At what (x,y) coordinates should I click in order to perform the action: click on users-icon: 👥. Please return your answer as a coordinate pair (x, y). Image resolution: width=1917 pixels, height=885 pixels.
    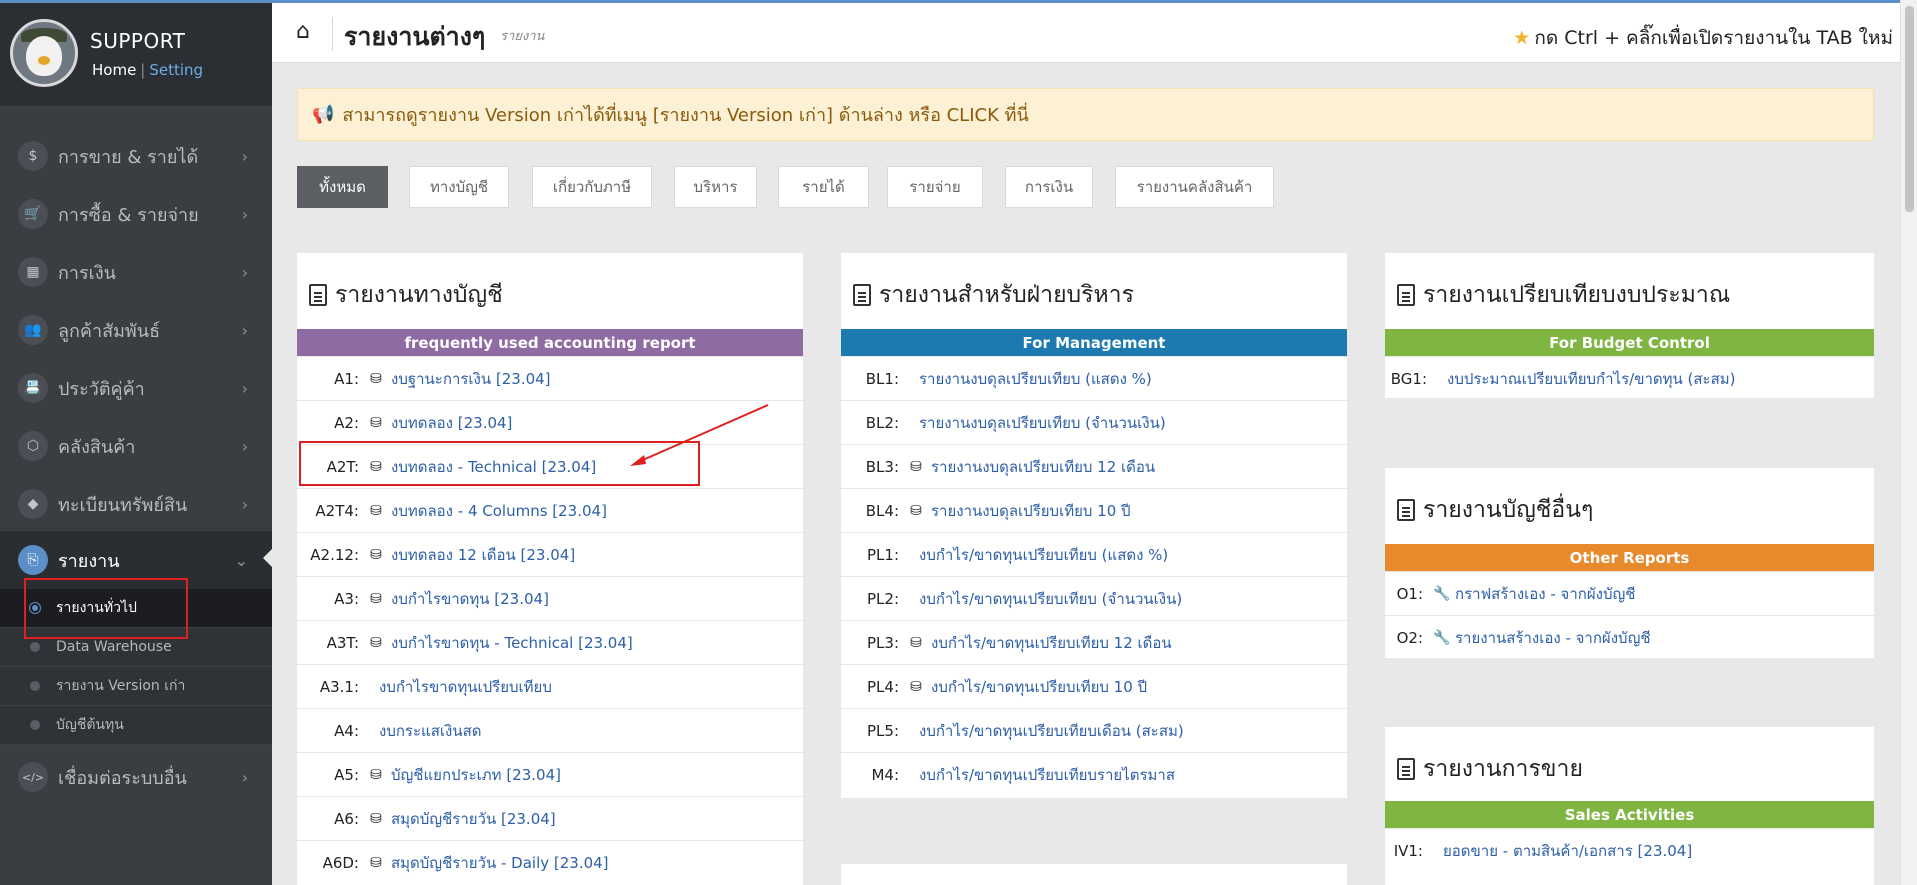
    Looking at the image, I should click on (33, 330).